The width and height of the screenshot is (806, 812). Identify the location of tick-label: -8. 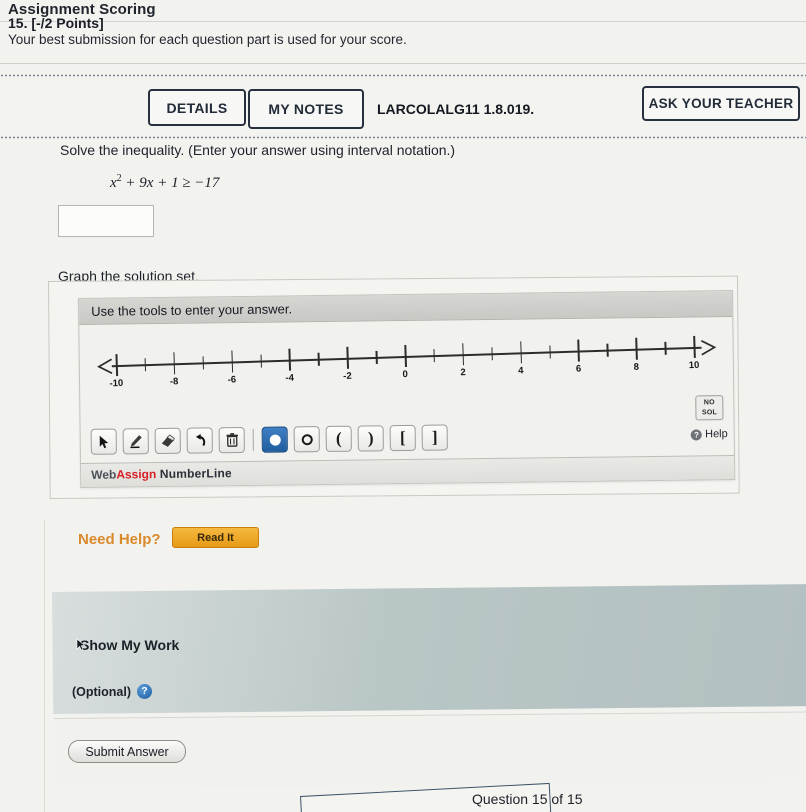
(174, 382).